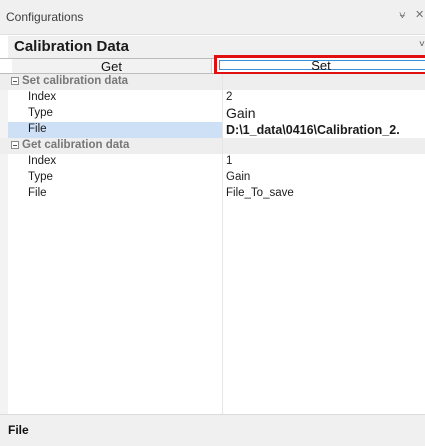  What do you see at coordinates (76, 145) in the screenshot?
I see `category-label: Get calibration data` at bounding box center [76, 145].